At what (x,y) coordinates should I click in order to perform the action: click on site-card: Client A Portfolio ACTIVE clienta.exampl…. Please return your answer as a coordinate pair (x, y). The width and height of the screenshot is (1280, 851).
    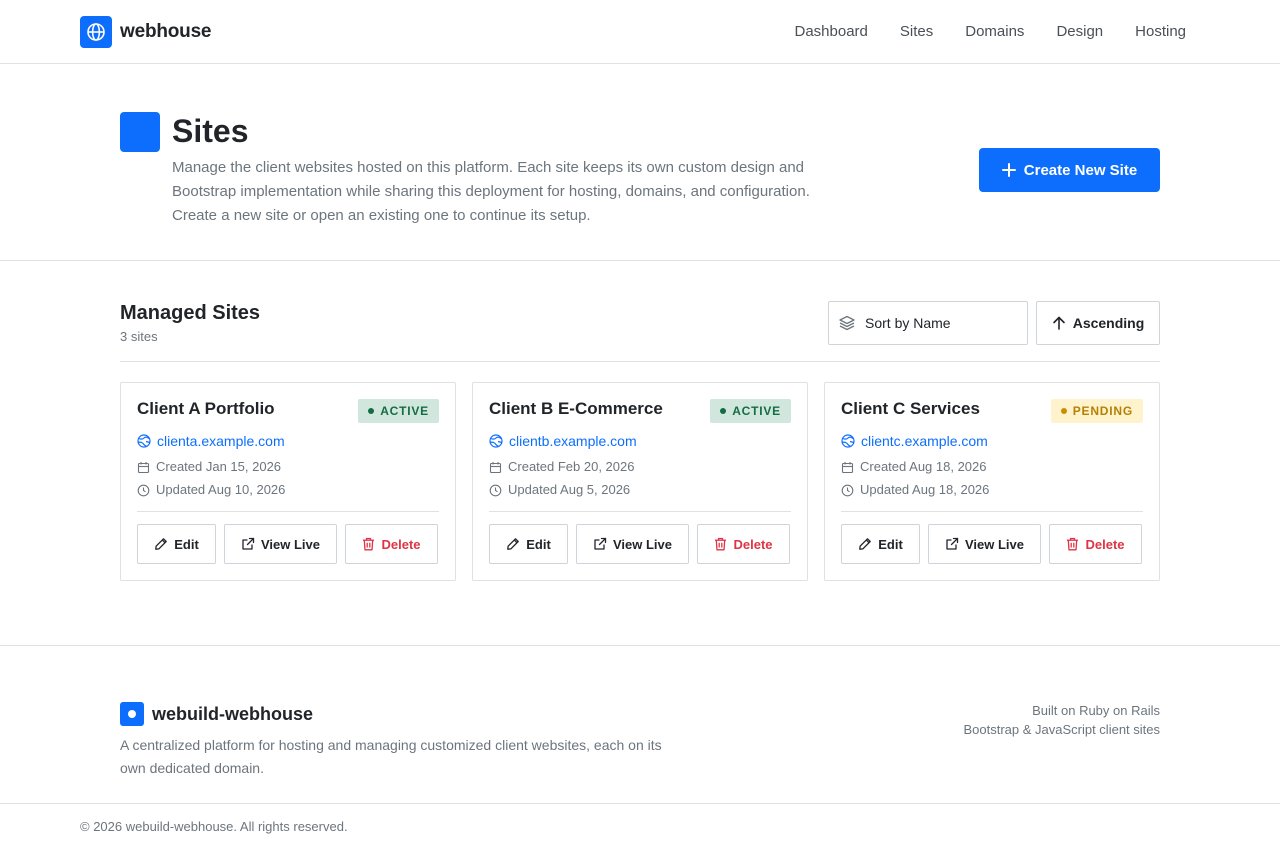
    Looking at the image, I should click on (288, 481).